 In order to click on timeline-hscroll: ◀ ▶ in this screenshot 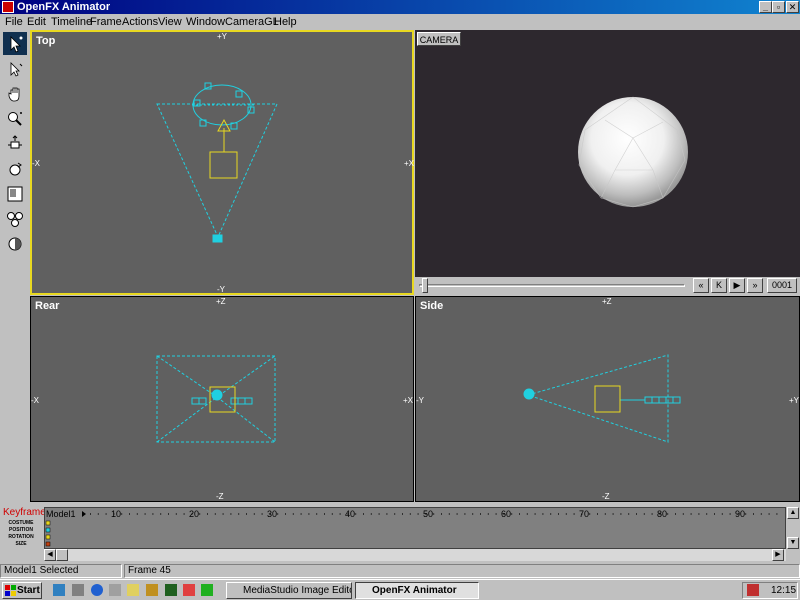, I will do `click(415, 555)`.